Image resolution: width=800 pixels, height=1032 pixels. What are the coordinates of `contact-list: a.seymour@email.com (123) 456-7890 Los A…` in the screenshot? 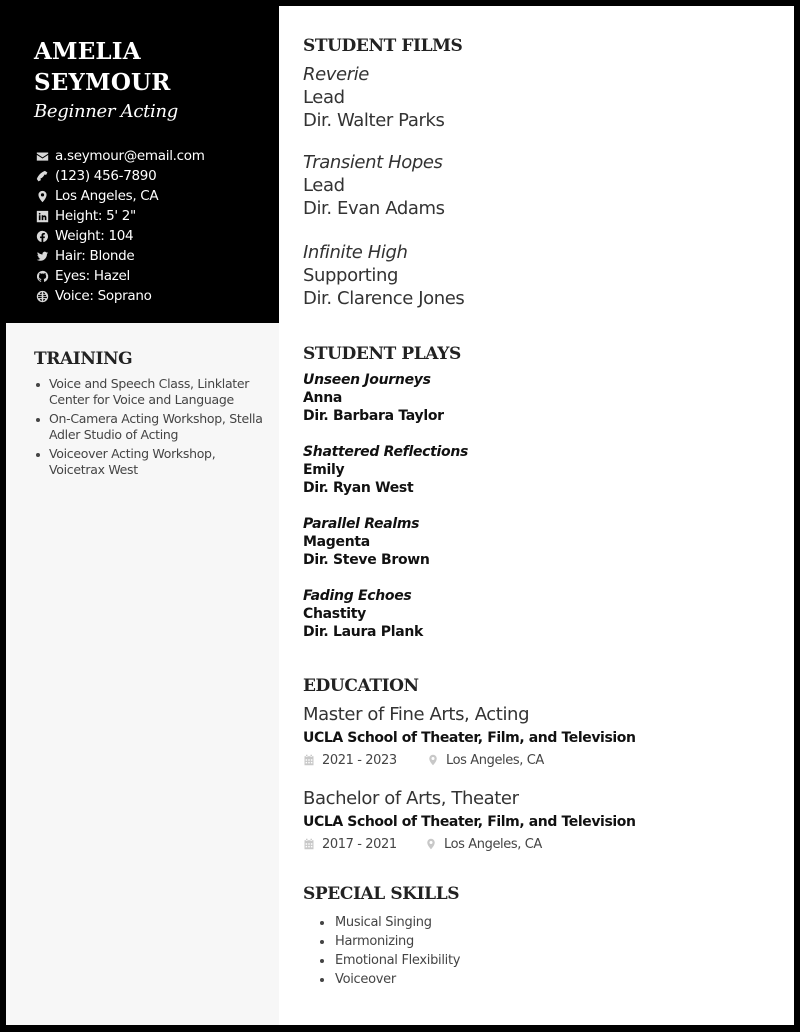 It's located at (120, 226).